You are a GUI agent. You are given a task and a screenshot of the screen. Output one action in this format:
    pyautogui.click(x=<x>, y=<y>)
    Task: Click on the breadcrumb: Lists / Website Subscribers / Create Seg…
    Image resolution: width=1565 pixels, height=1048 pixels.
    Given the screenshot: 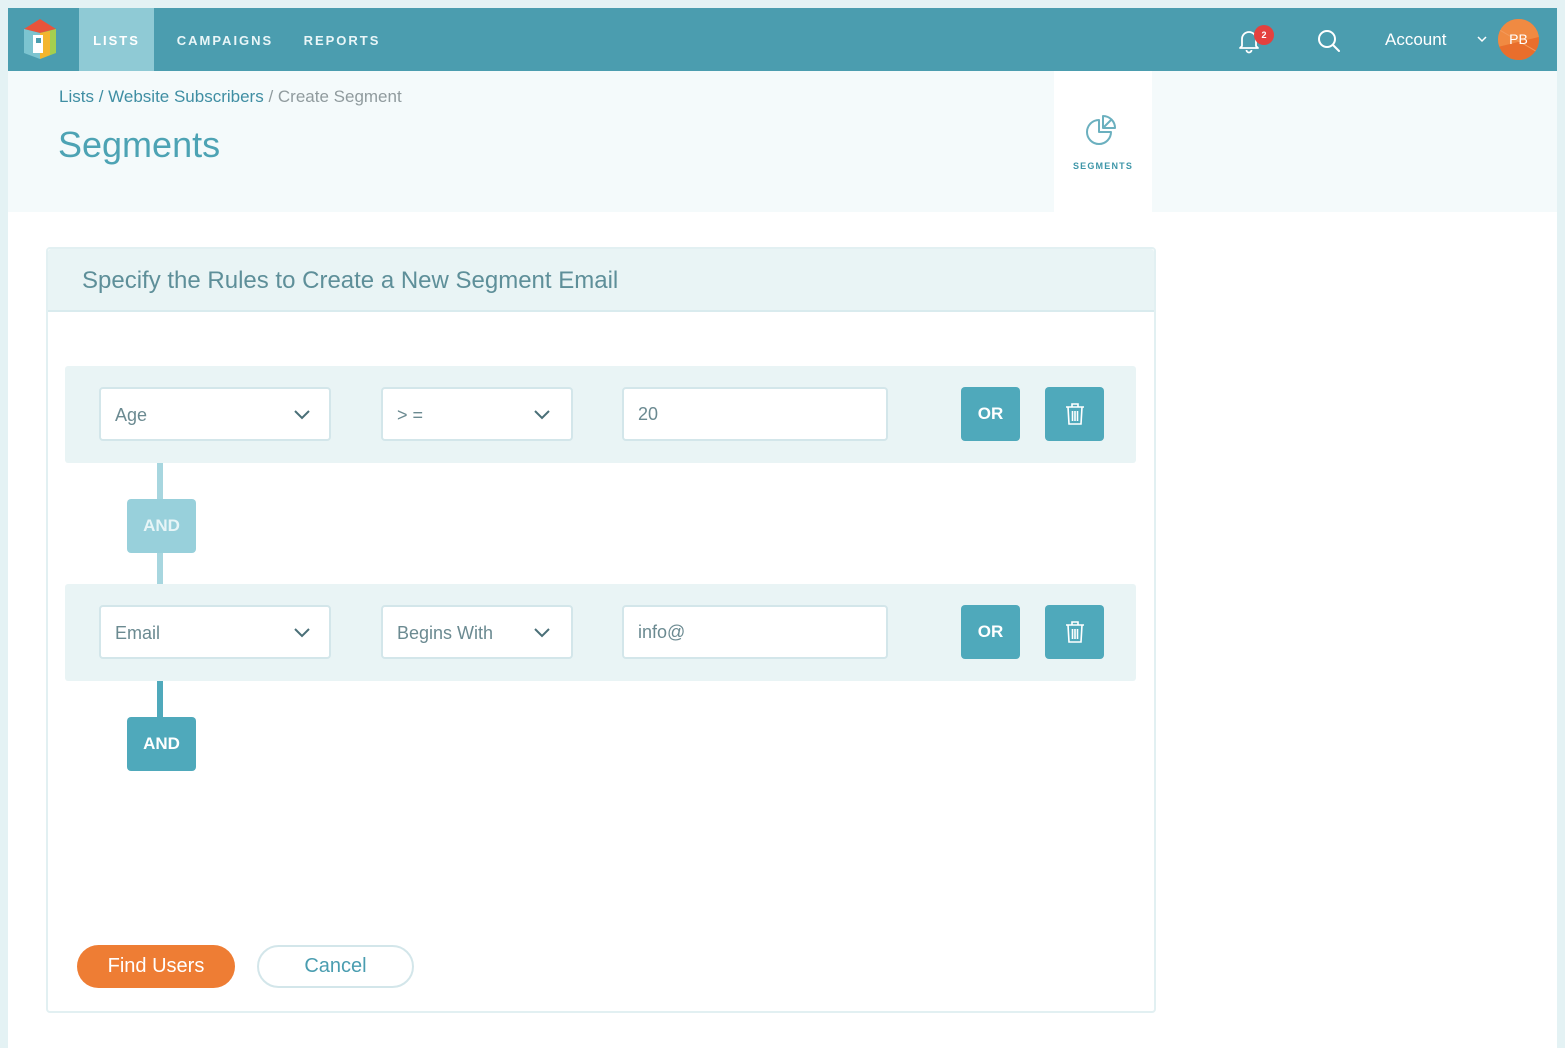 What is the action you would take?
    pyautogui.click(x=230, y=97)
    